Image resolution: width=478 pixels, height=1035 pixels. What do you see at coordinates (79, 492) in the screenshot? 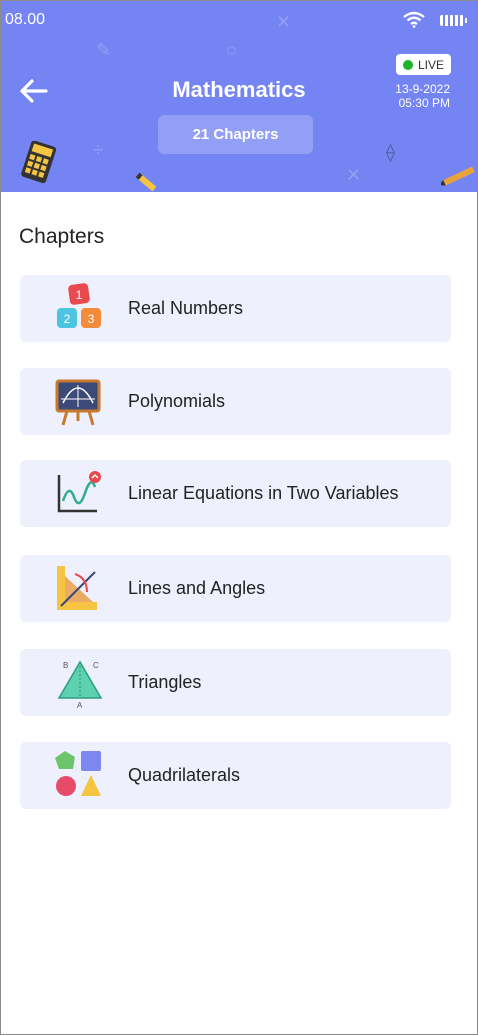
I see `line-graph-icon` at bounding box center [79, 492].